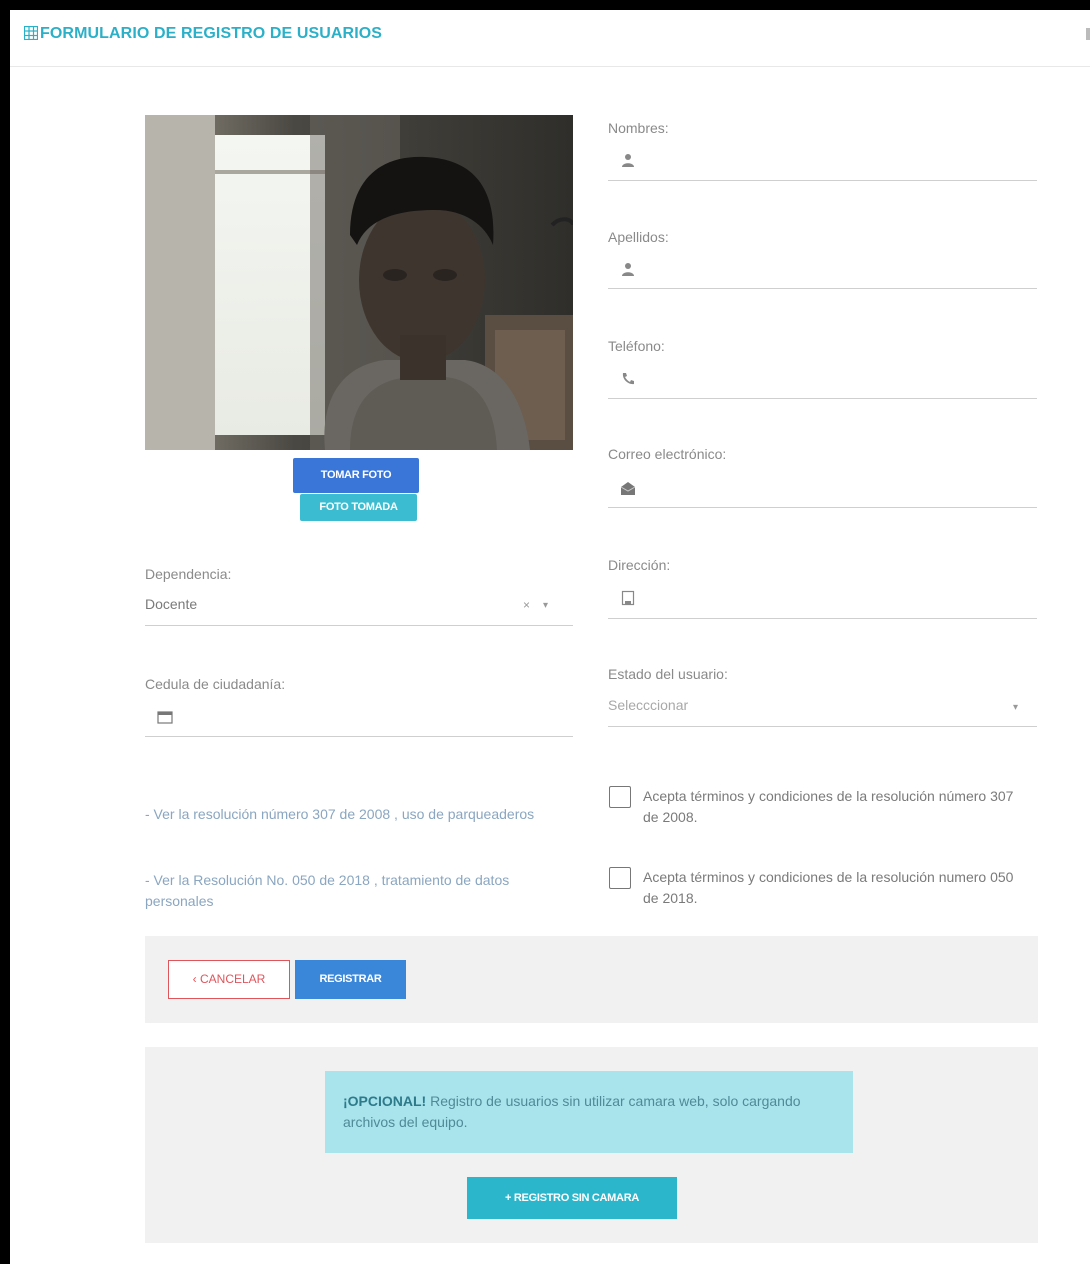 Image resolution: width=1090 pixels, height=1264 pixels. What do you see at coordinates (620, 797) in the screenshot?
I see `accept-307-checkbox` at bounding box center [620, 797].